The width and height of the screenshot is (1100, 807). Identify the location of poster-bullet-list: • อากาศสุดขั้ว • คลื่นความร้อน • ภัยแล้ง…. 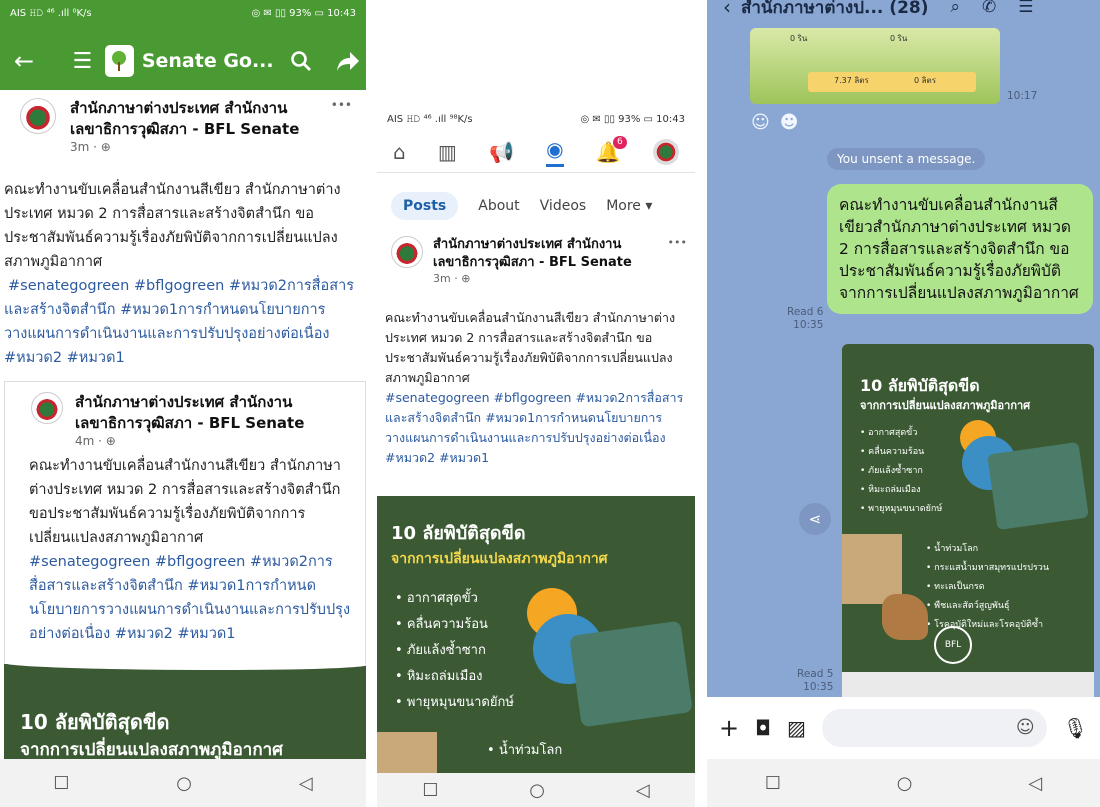
(901, 471).